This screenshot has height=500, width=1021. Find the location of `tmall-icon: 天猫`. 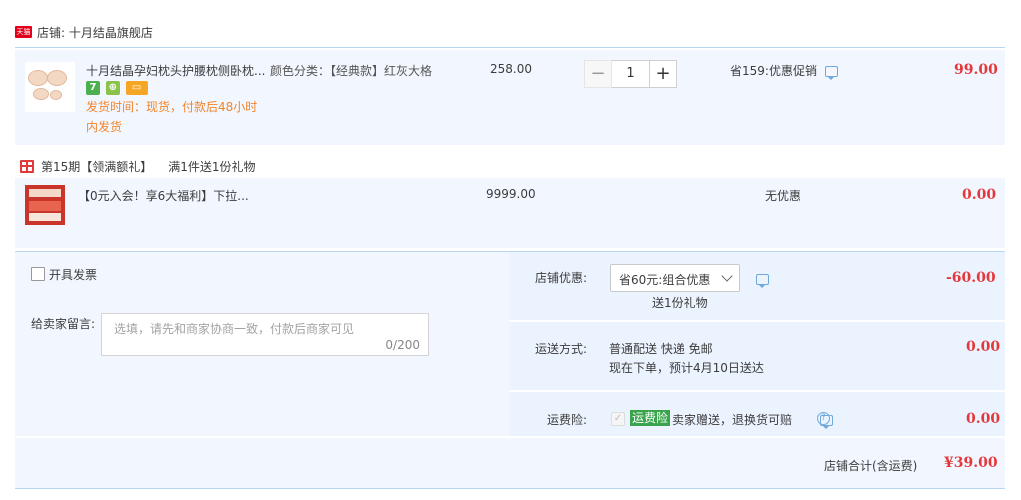

tmall-icon: 天猫 is located at coordinates (23, 32).